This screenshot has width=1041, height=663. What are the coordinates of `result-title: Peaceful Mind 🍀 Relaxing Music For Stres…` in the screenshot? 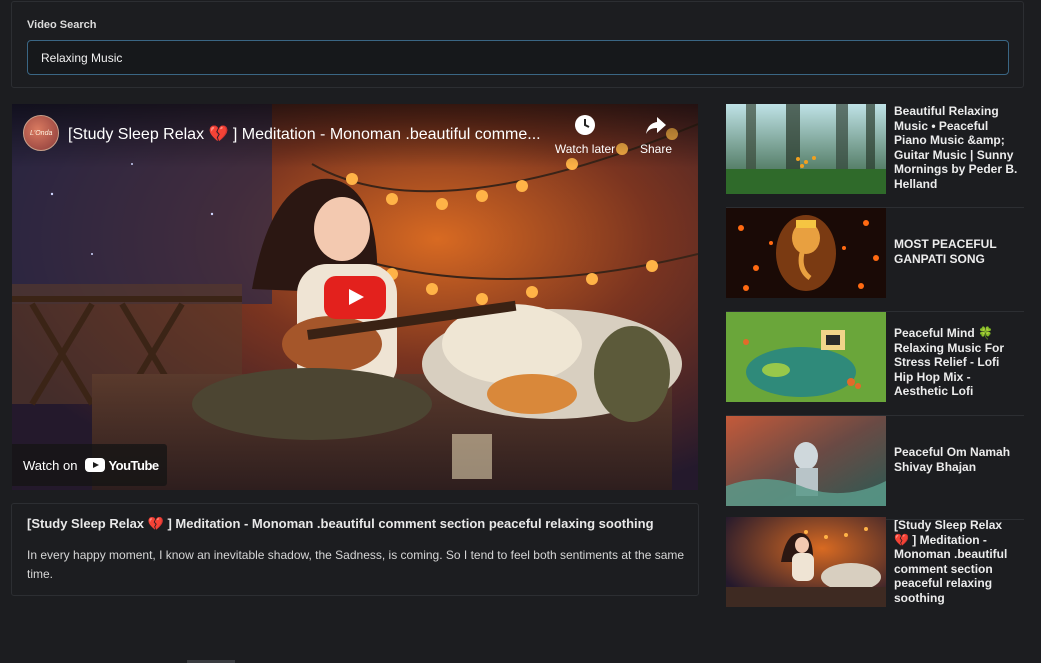 It's located at (949, 362).